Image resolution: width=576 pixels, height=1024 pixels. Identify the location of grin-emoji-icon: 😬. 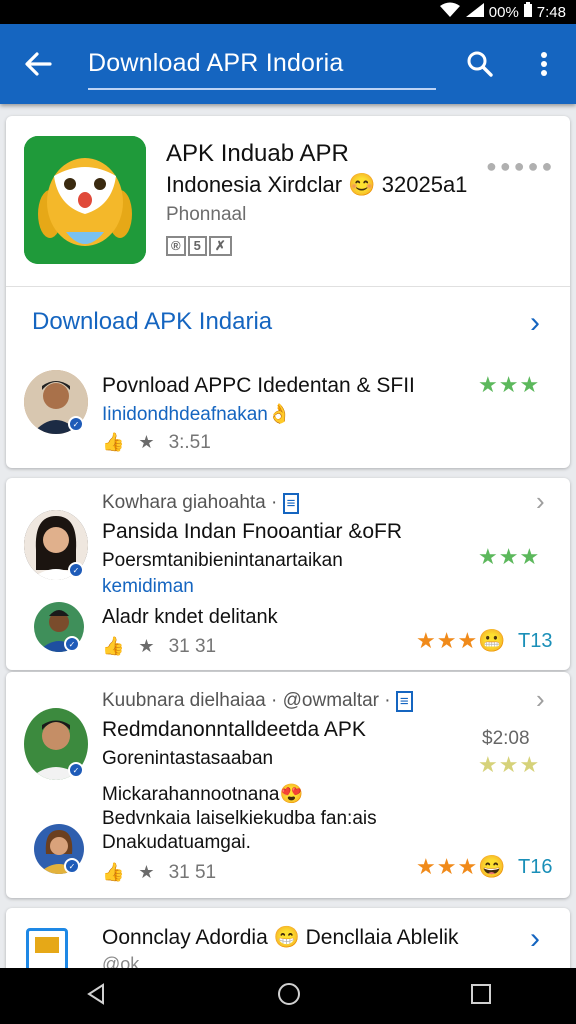
(492, 640).